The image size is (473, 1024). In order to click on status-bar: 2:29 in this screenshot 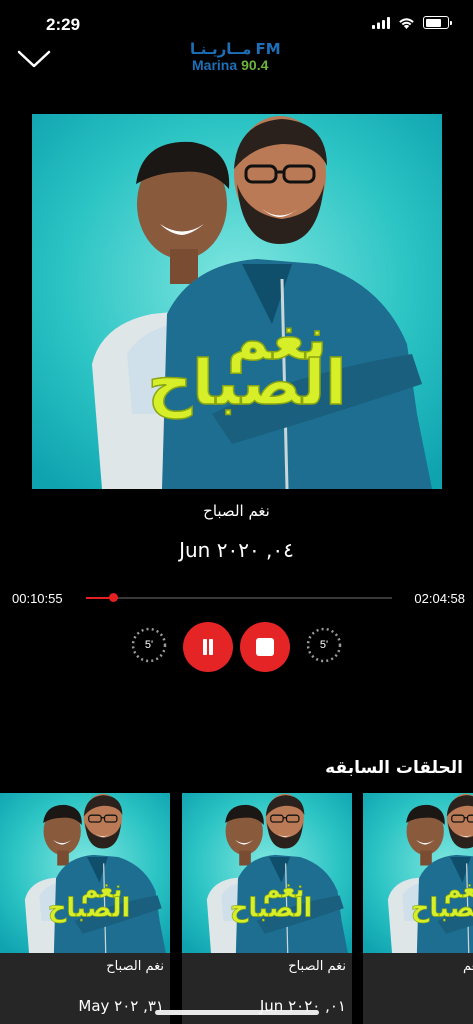, I will do `click(236, 22)`.